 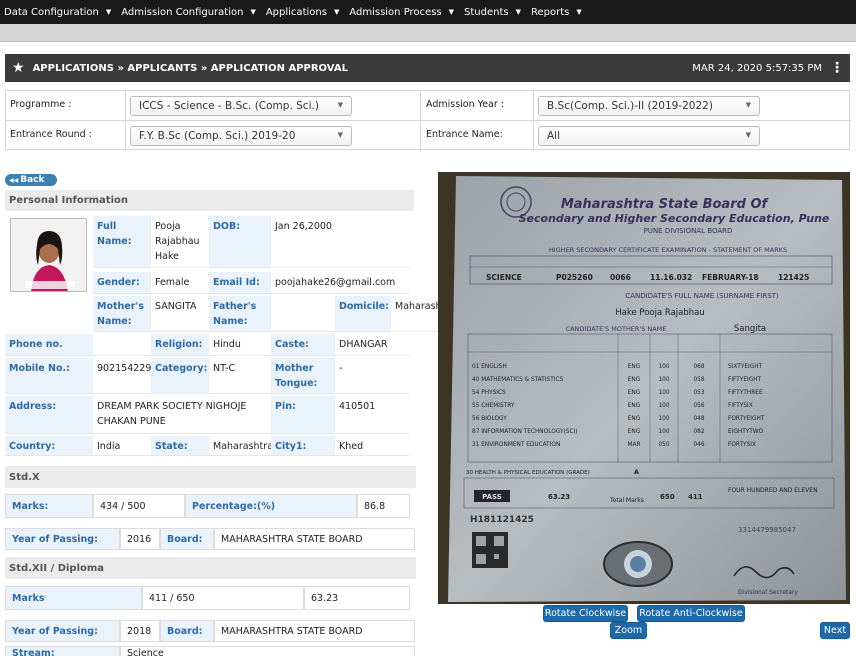 I want to click on state-value: Maharashtra, so click(x=240, y=446).